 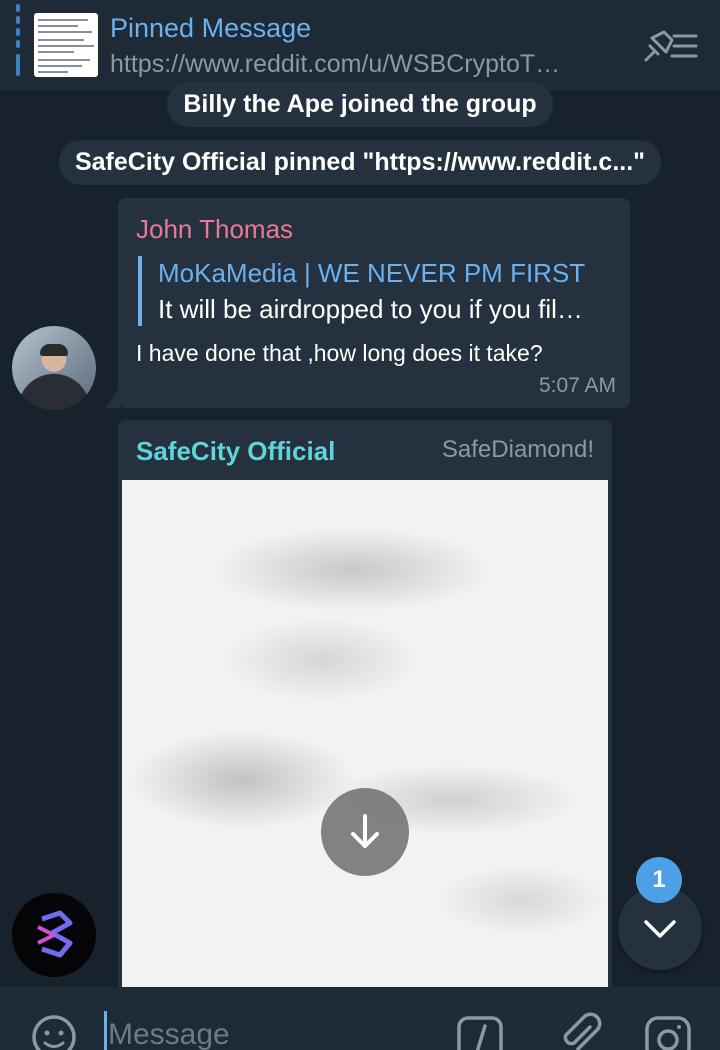 I want to click on service-message-text: Billy the Ape joined the group, so click(x=360, y=104).